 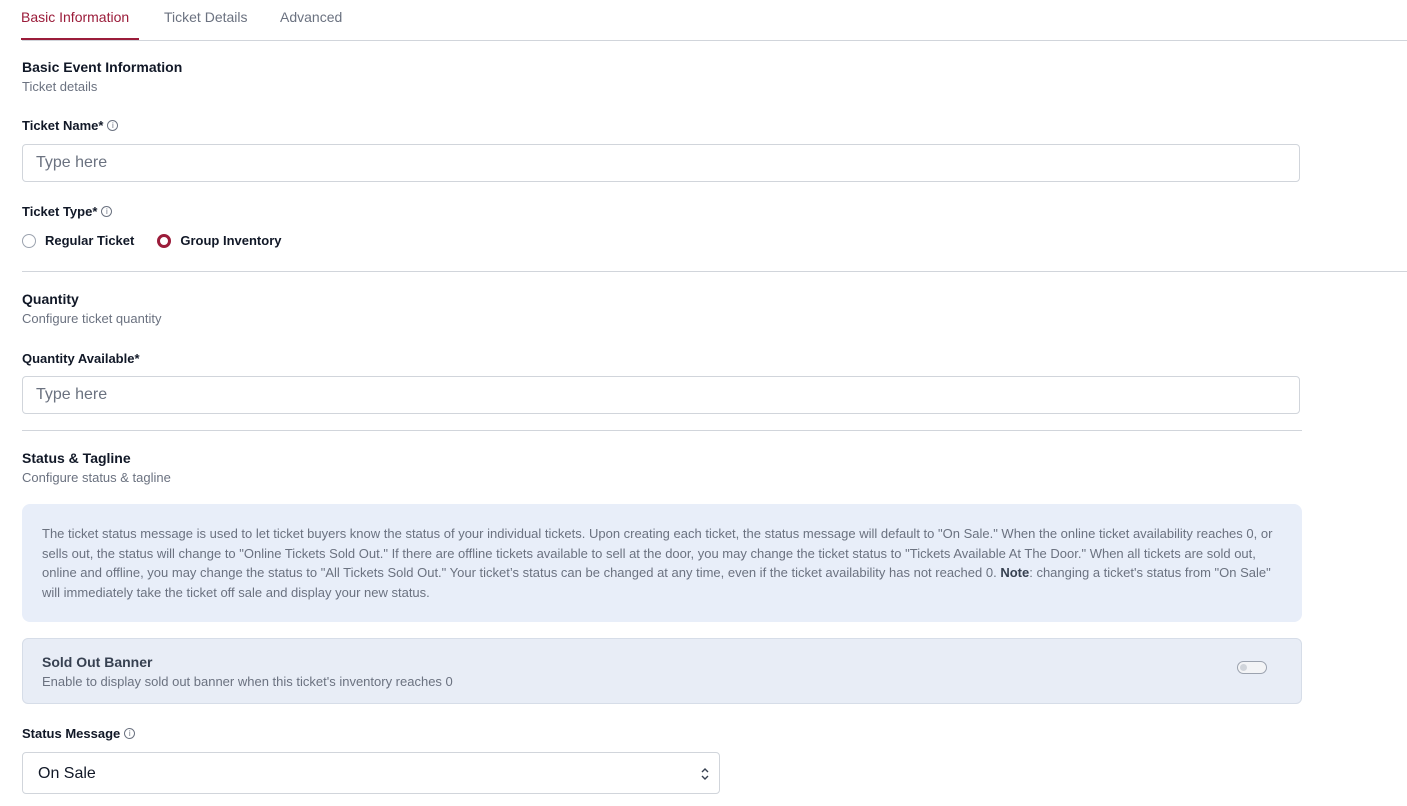 I want to click on status-message-label-text: Status Message, so click(x=71, y=733).